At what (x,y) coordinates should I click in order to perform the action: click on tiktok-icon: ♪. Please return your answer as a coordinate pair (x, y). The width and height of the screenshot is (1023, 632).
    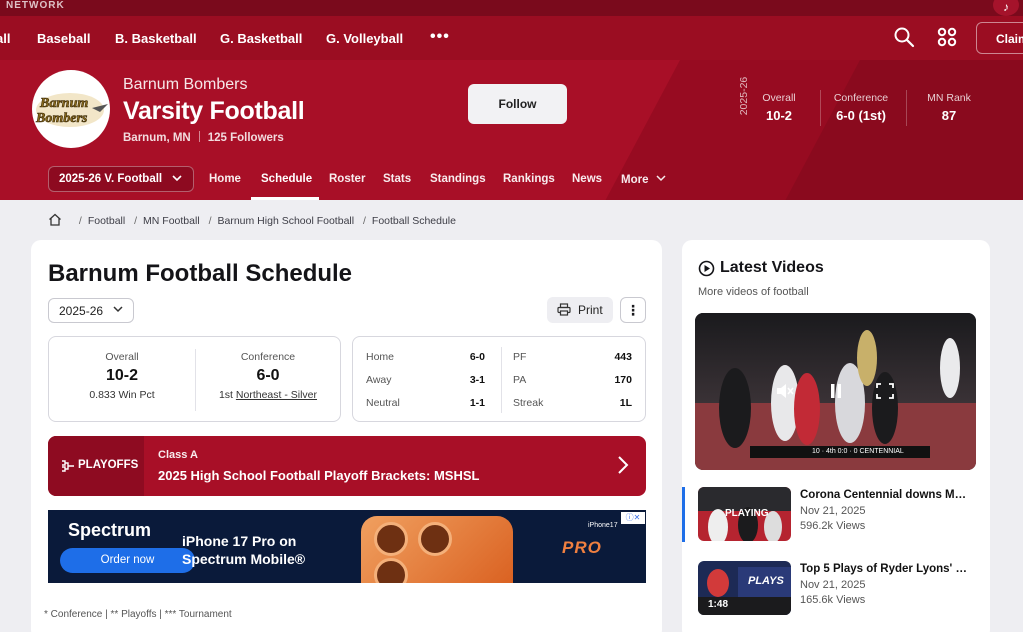
    Looking at the image, I should click on (1006, 8).